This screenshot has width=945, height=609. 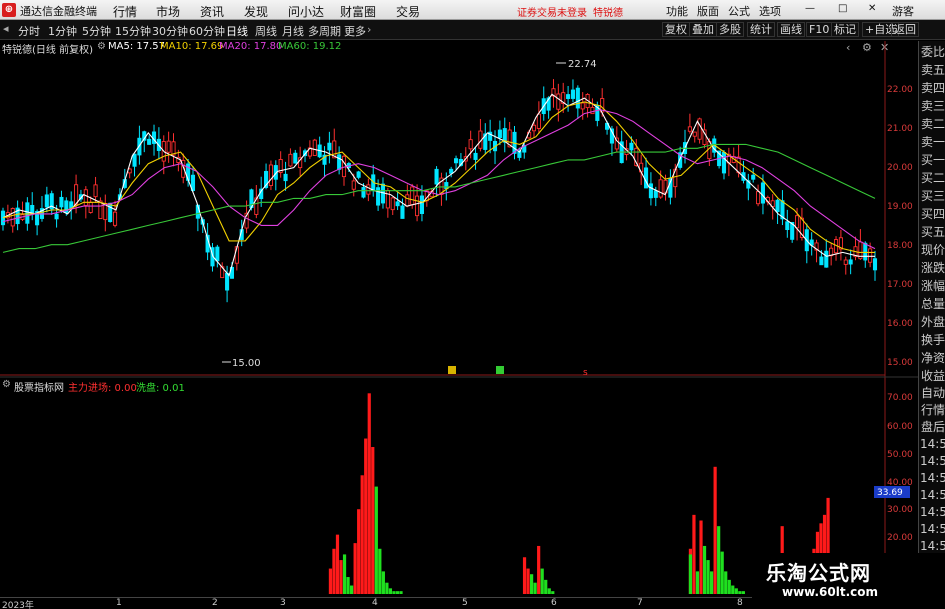 I want to click on tab-period-60min: 60分钟, so click(x=207, y=31).